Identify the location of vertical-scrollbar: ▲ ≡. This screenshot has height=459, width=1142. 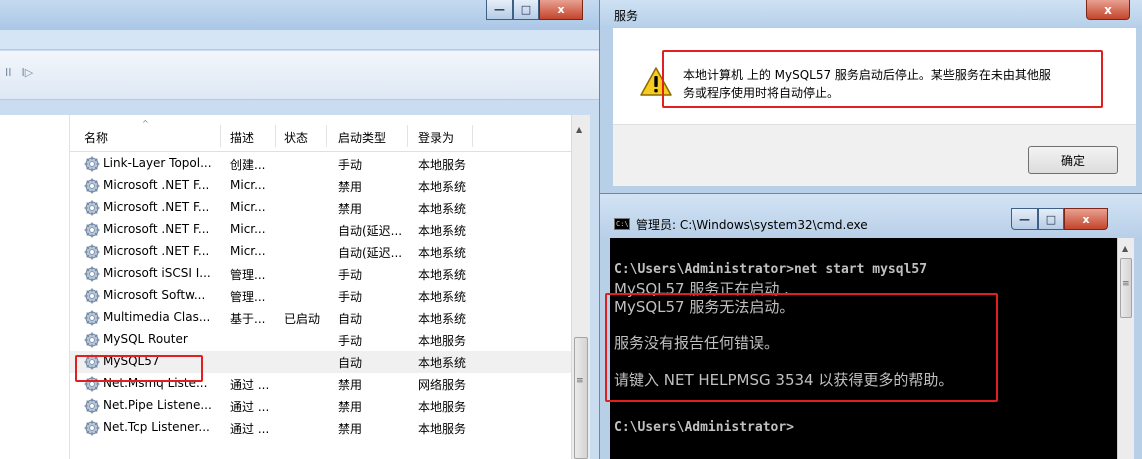
(580, 287).